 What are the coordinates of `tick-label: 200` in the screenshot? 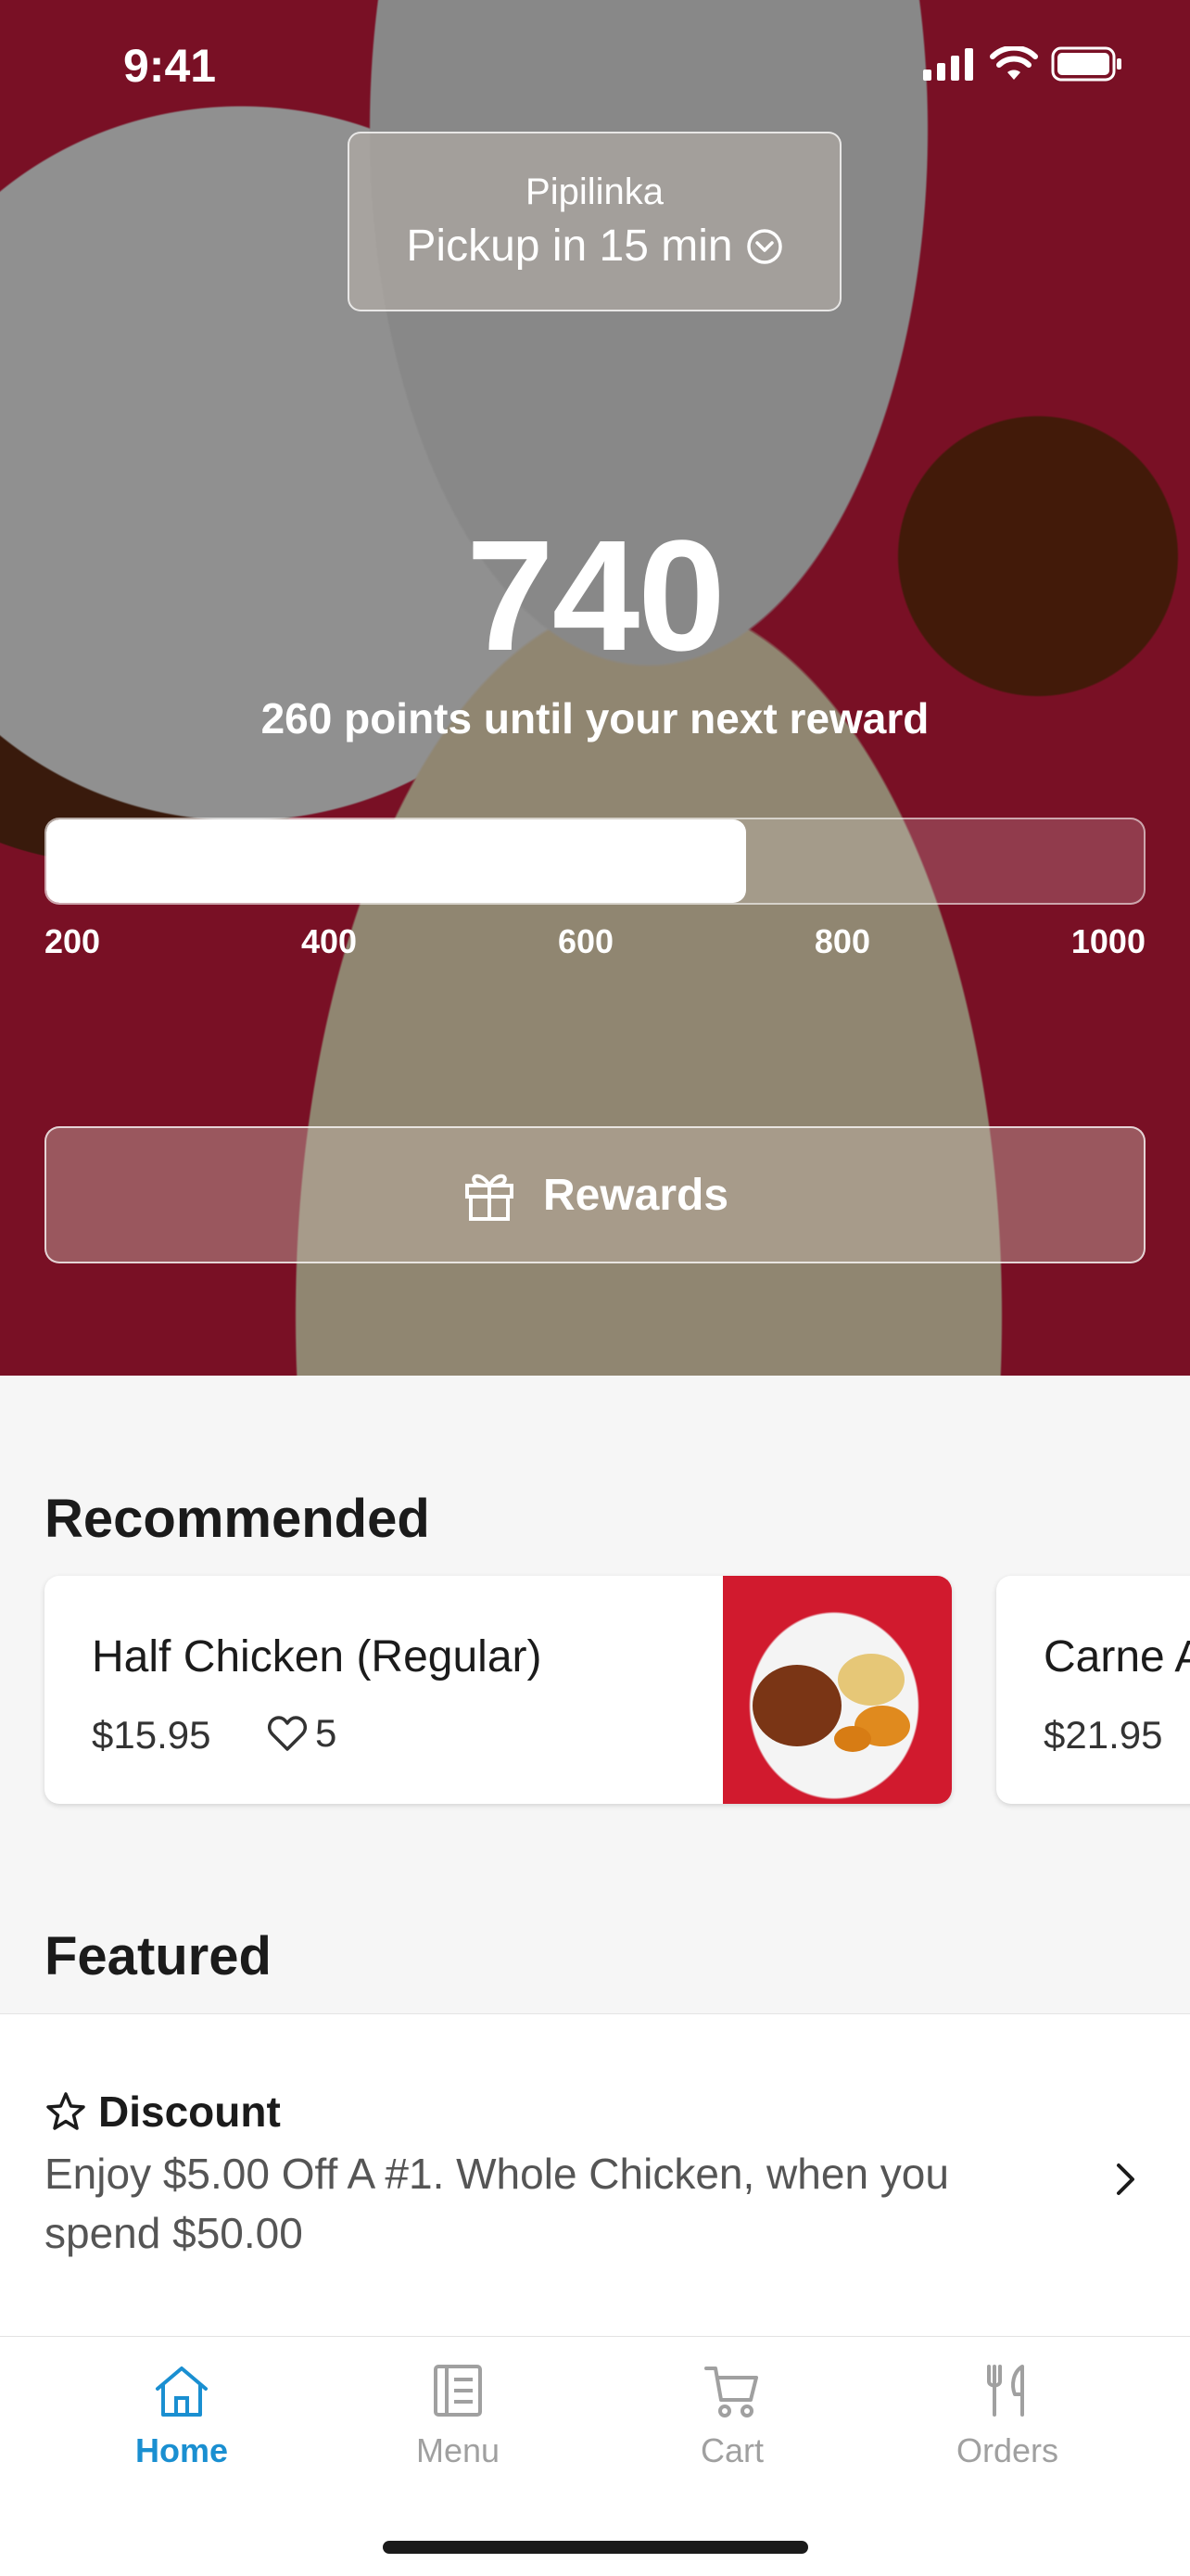 It's located at (72, 941).